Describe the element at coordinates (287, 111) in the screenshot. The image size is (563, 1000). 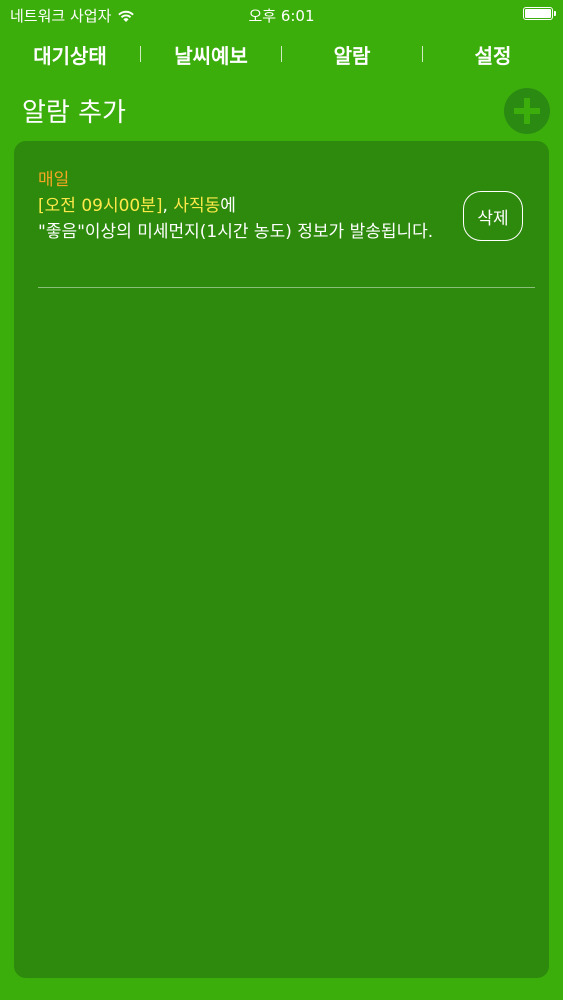
I see `alarm-header: 알람 추가` at that location.